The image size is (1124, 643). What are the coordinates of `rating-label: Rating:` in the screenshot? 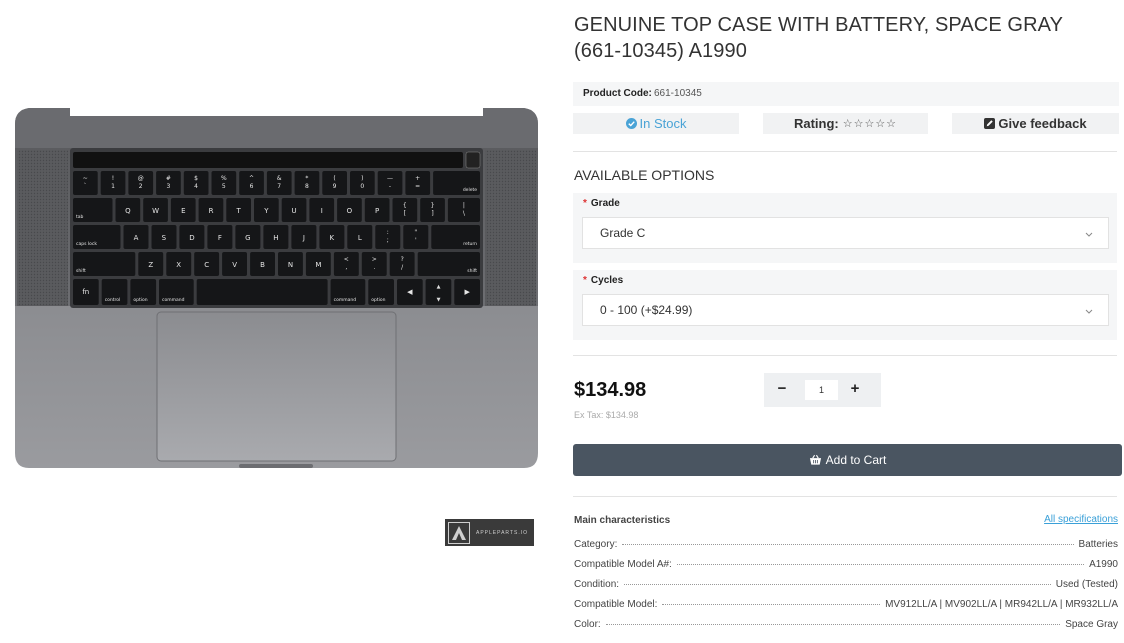 It's located at (816, 123).